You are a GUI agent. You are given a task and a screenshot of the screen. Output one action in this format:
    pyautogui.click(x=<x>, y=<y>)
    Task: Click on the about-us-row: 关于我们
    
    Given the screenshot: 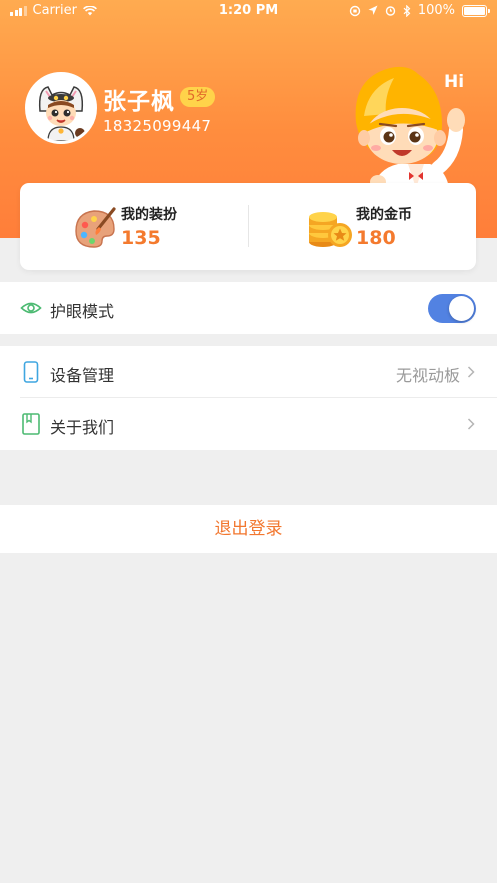 What is the action you would take?
    pyautogui.click(x=248, y=424)
    